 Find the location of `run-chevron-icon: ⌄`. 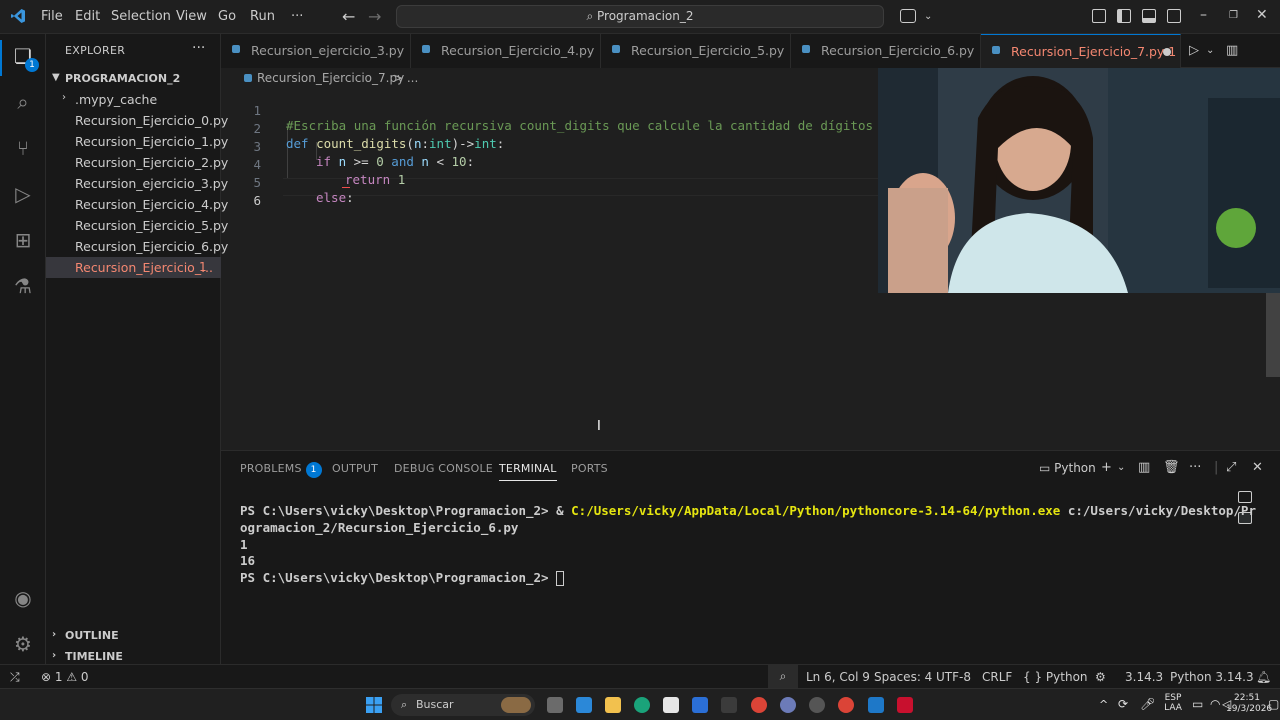

run-chevron-icon: ⌄ is located at coordinates (1210, 50).